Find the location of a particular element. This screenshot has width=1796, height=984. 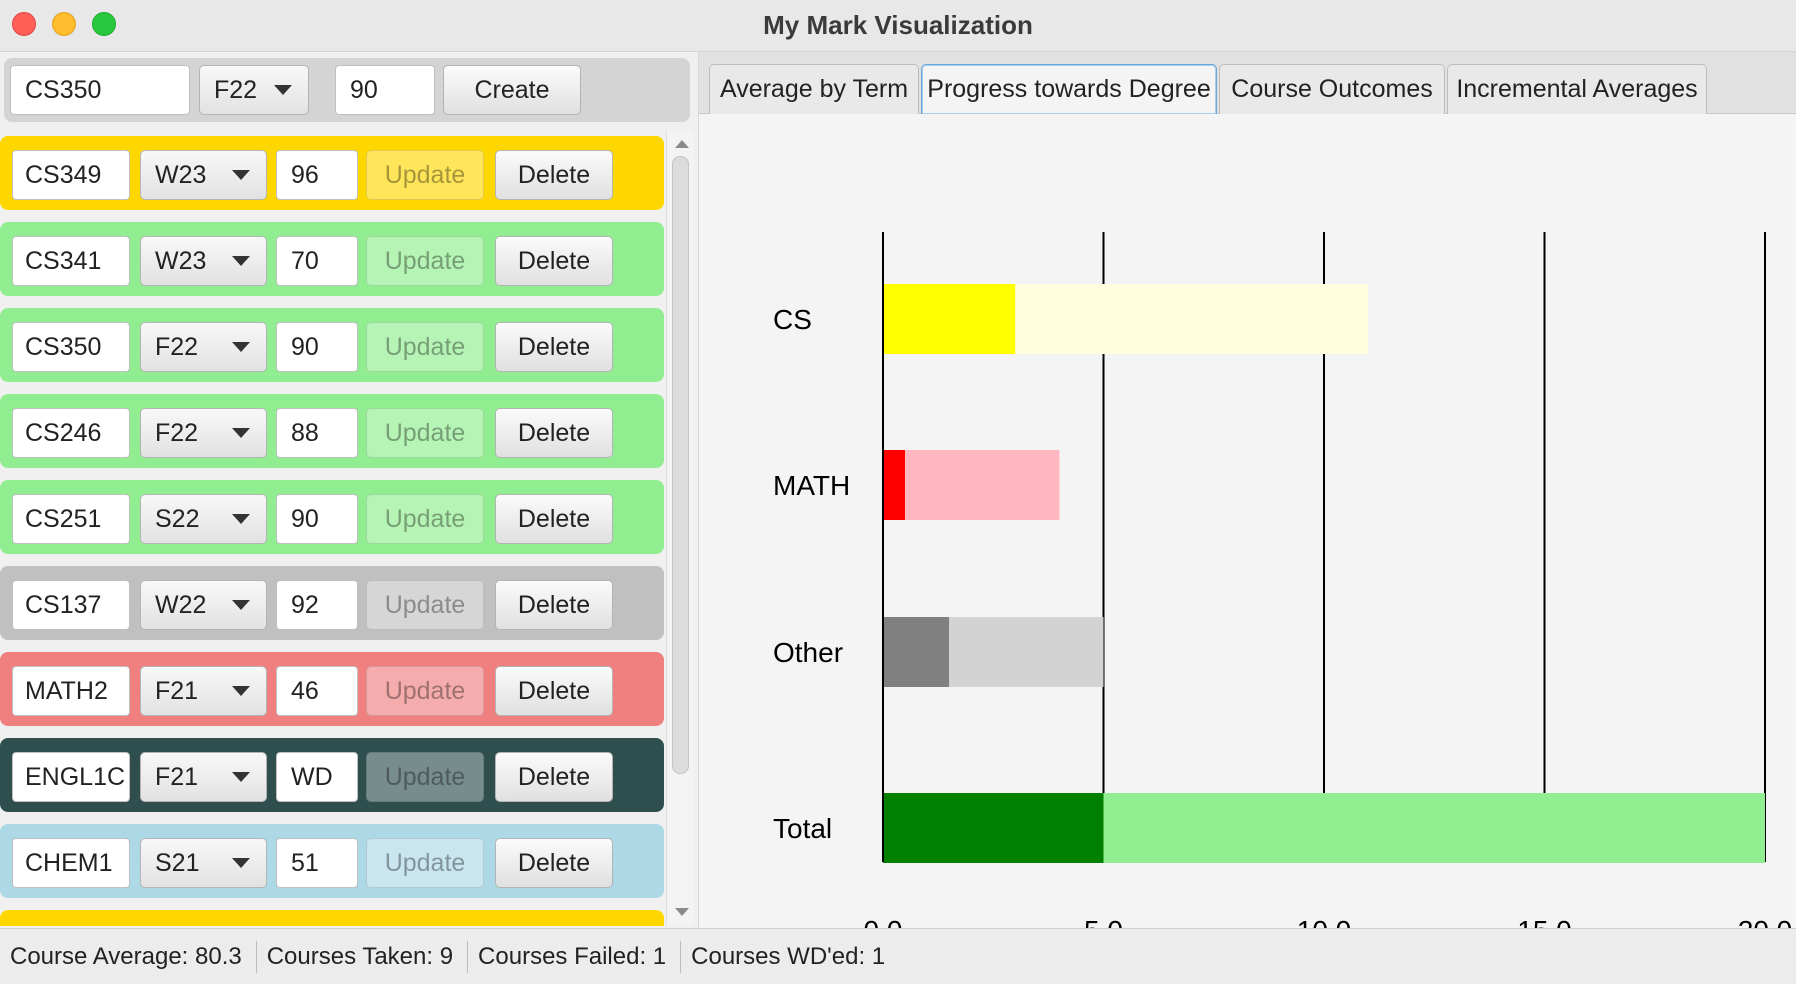

course-row: CS341 W23 70 Update Delete is located at coordinates (332, 259).